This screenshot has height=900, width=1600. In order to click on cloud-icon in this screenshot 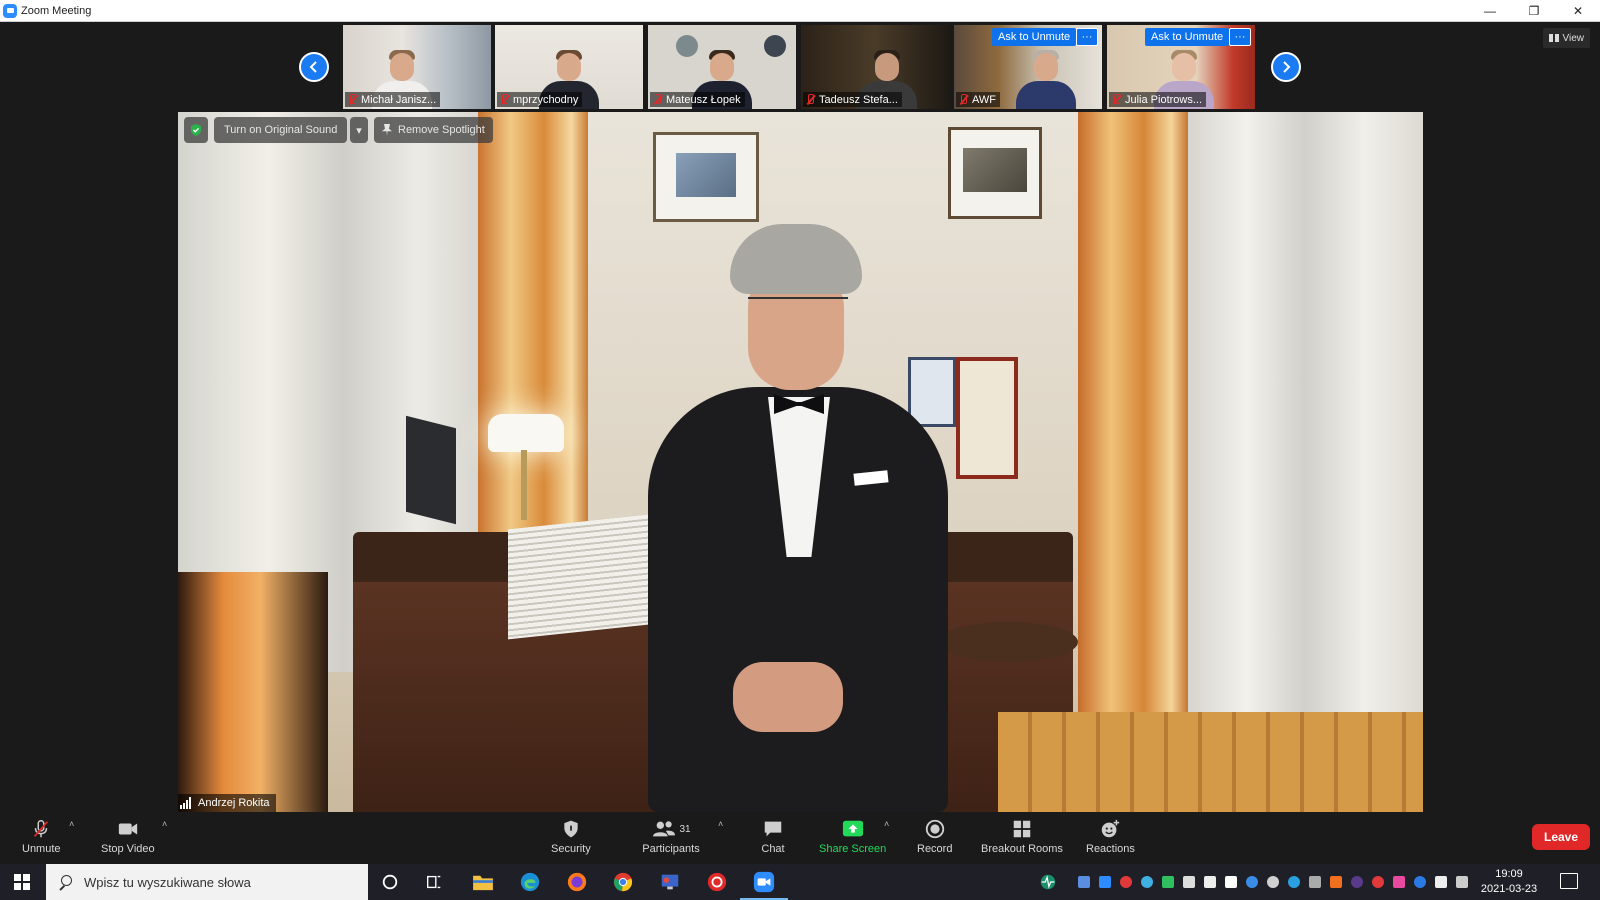, I will do `click(1273, 882)`.